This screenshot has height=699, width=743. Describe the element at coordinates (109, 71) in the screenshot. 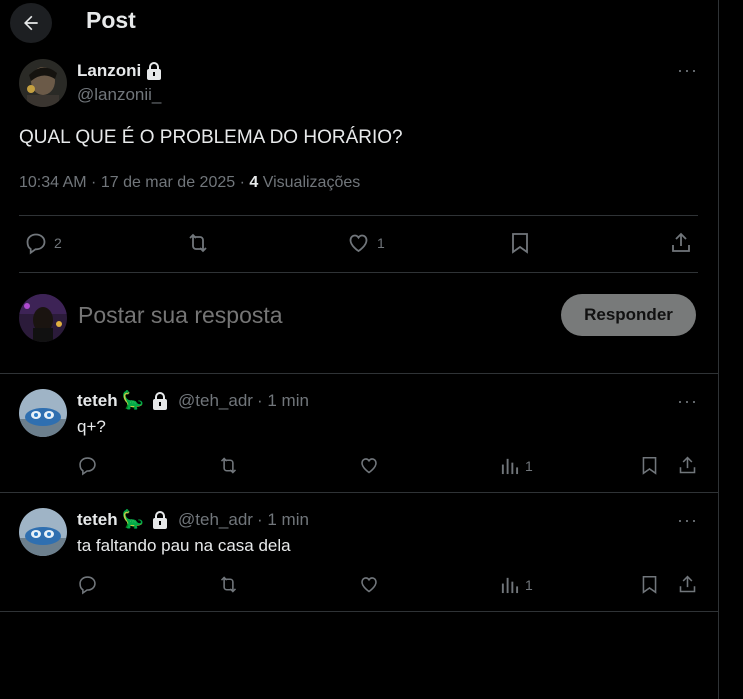

I see `author-name: Lanzoni` at that location.